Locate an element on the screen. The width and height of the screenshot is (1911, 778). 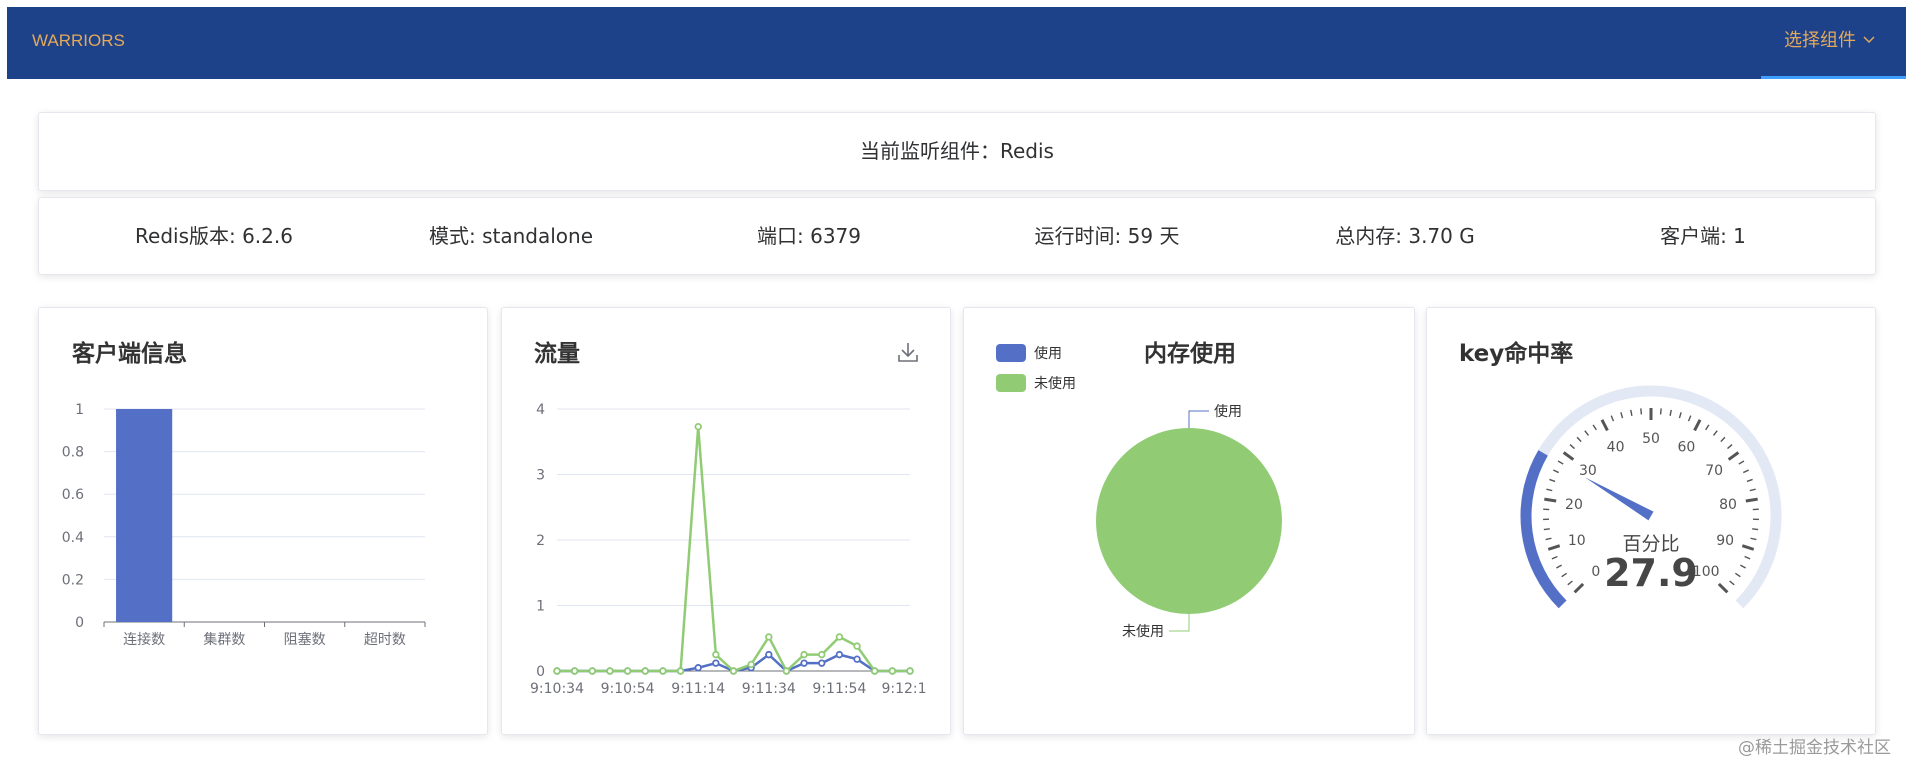
client-bar-chart: 0 0.2 0.4 0.6 0.8 1 连接数 集群数 阻塞数 超时数 is located at coordinates (244, 525).